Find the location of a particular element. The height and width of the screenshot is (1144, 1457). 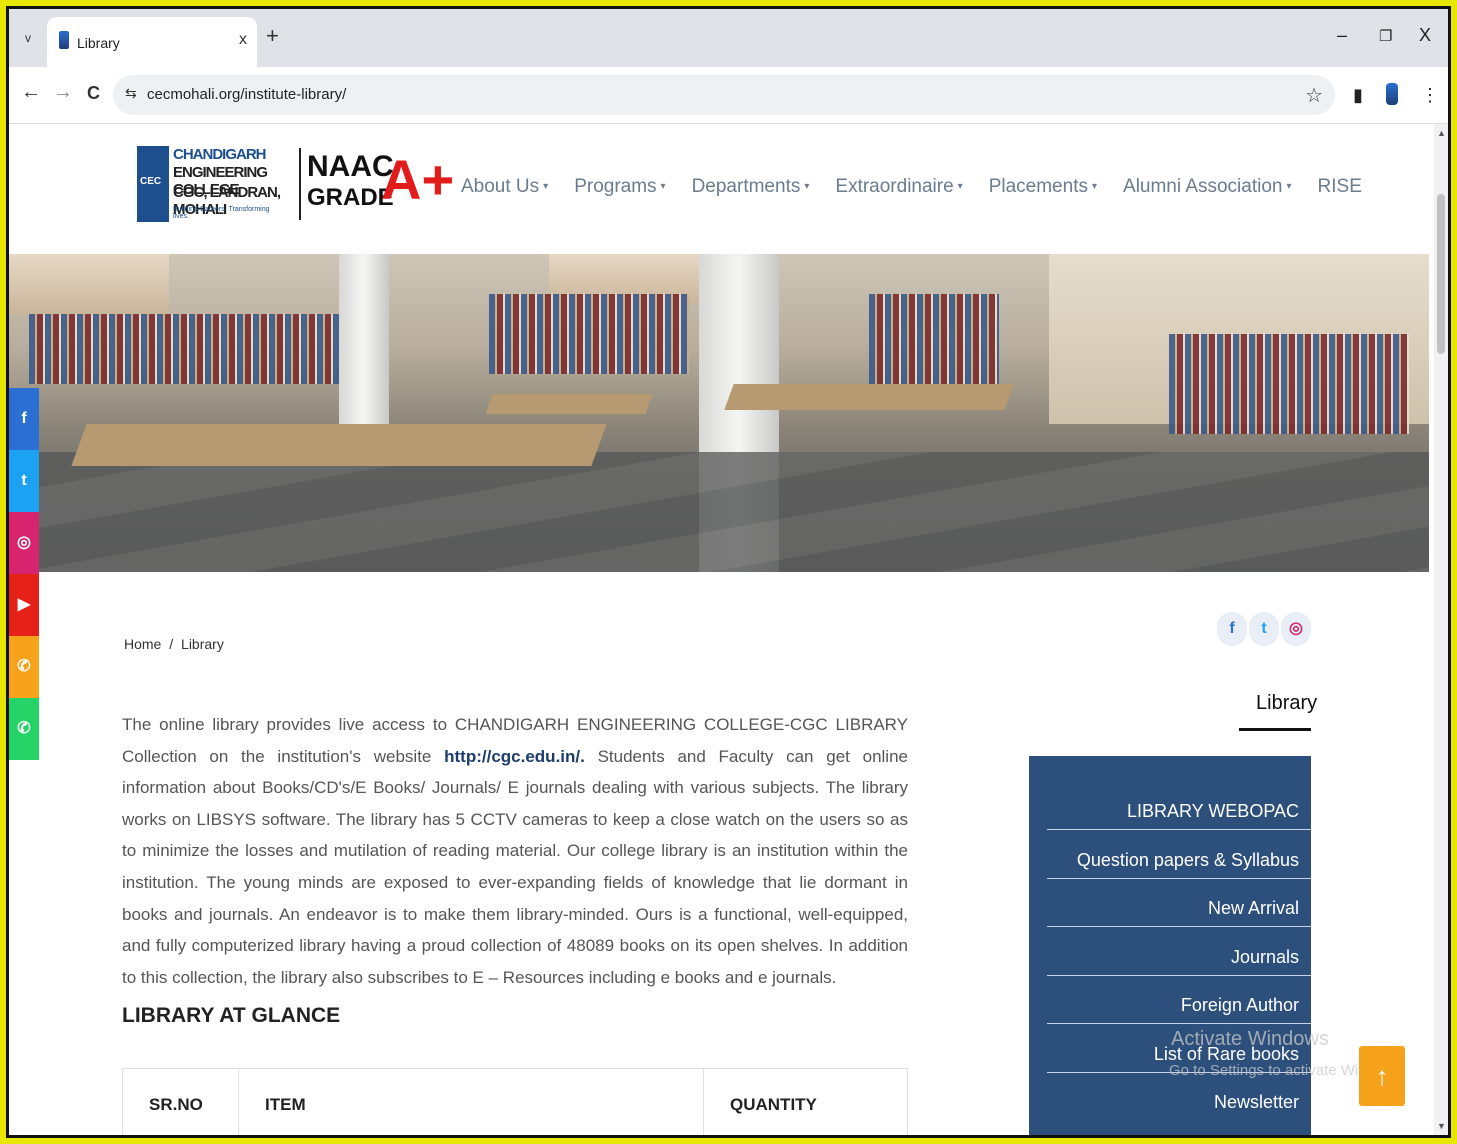

bookmark-star-icon: ☆ is located at coordinates (1314, 95).